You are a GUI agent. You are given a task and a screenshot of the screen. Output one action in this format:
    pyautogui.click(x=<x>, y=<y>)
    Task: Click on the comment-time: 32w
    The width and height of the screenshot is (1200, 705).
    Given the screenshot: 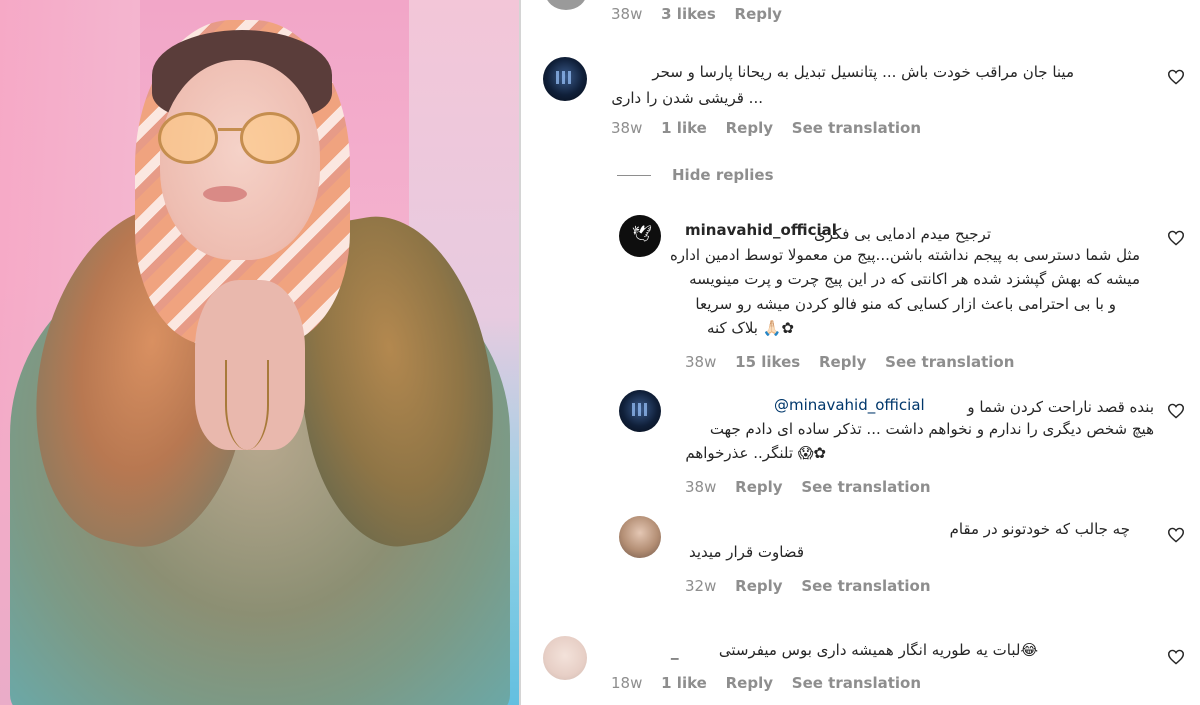 What is the action you would take?
    pyautogui.click(x=701, y=586)
    